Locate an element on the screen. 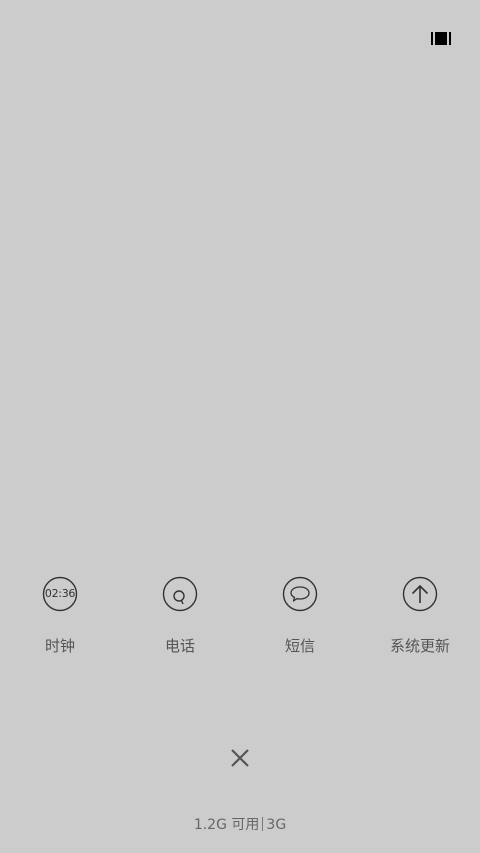  memory-status: 1.2G 可用 3G is located at coordinates (240, 825).